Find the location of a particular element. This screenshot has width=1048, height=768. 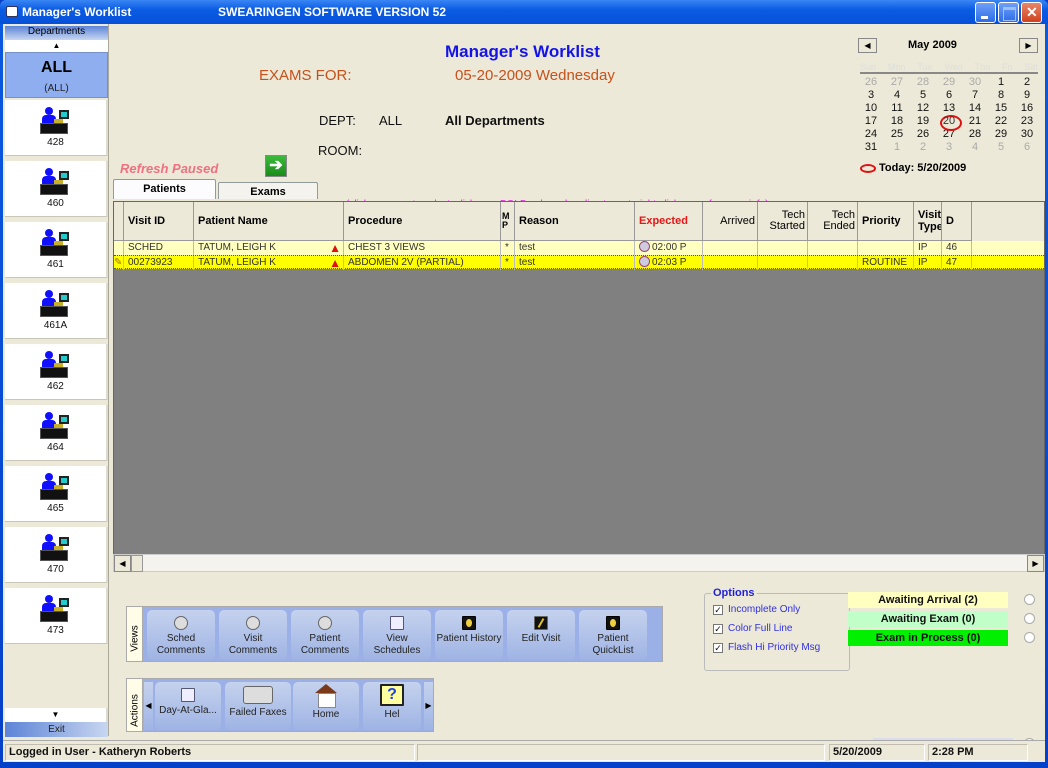

sidebar-item-room: 428 is located at coordinates (56, 128).